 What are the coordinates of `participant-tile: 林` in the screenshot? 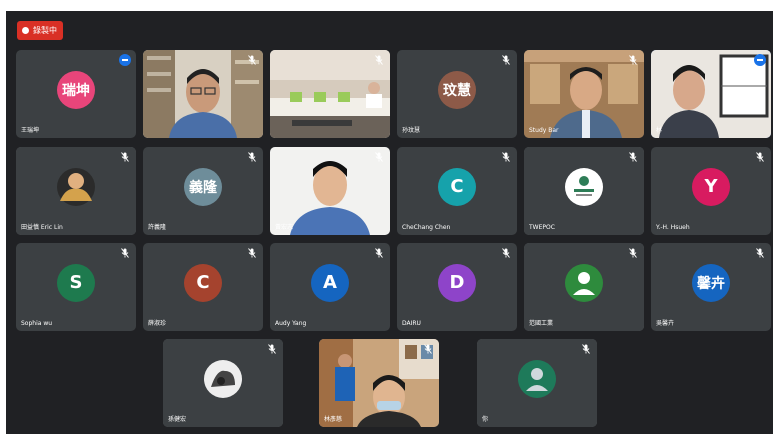 It's located at (711, 94).